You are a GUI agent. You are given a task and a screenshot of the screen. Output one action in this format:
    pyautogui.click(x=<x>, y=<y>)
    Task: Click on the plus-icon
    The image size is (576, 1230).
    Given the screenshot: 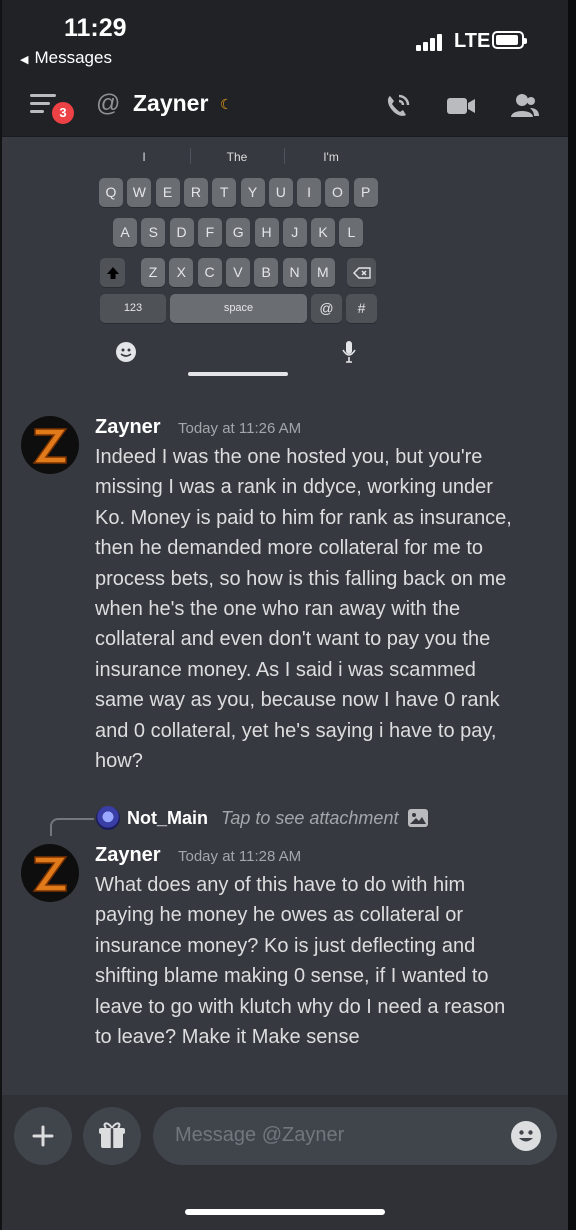 What is the action you would take?
    pyautogui.click(x=43, y=1136)
    